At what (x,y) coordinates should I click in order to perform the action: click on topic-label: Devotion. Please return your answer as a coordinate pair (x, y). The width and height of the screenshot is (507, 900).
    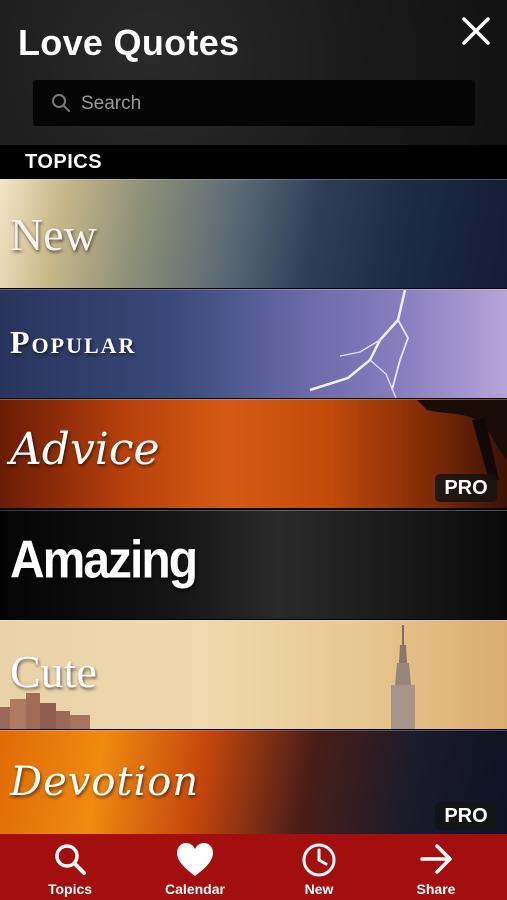
    Looking at the image, I should click on (105, 782).